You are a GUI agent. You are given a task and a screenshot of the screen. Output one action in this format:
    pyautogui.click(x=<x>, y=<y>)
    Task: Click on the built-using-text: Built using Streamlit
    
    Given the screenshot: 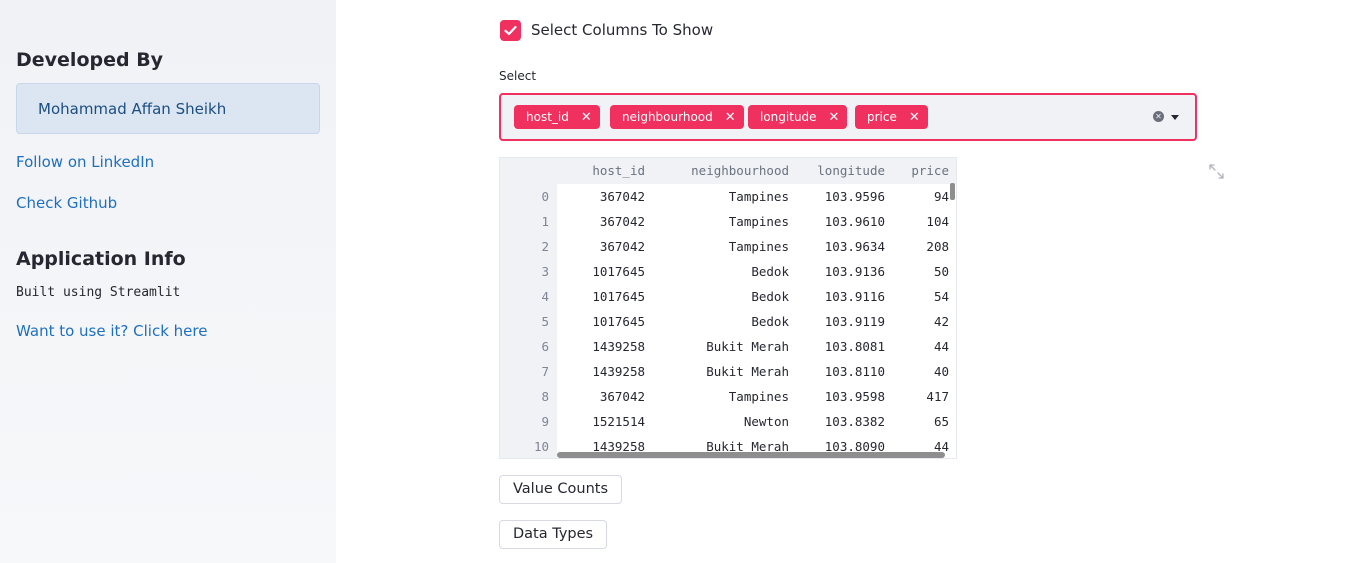 What is the action you would take?
    pyautogui.click(x=98, y=292)
    